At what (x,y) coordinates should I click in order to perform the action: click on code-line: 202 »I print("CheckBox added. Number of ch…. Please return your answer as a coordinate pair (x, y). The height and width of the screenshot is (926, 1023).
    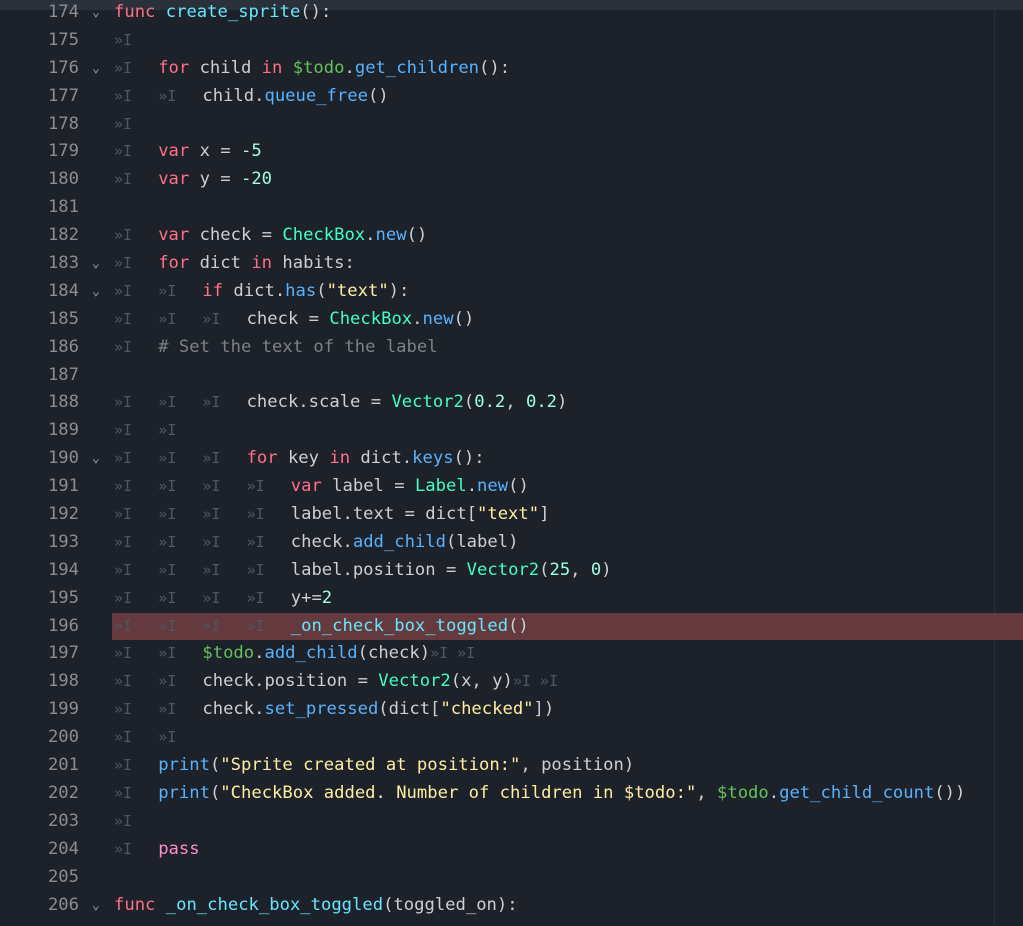
    Looking at the image, I should click on (511, 794).